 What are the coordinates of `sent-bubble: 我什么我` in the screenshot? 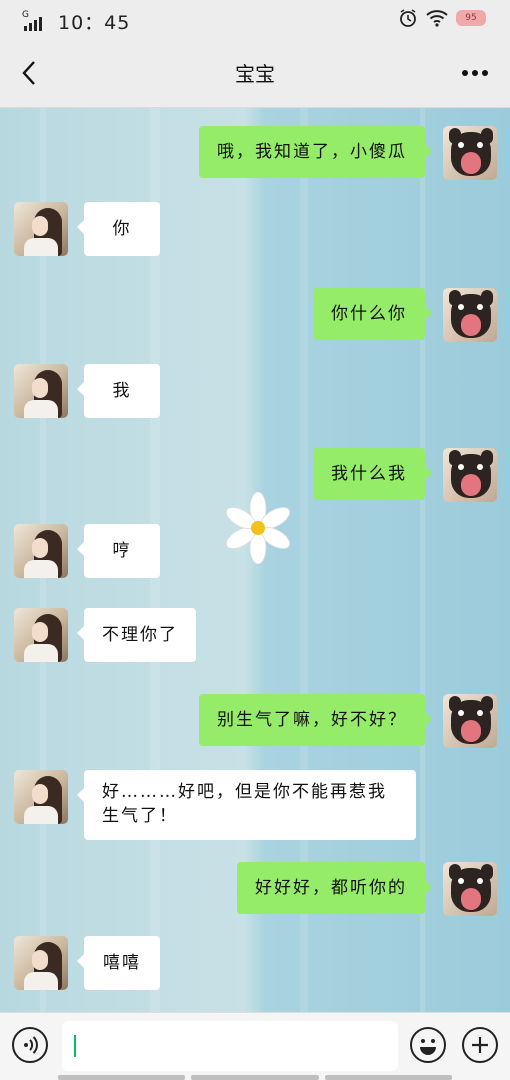 It's located at (372, 474).